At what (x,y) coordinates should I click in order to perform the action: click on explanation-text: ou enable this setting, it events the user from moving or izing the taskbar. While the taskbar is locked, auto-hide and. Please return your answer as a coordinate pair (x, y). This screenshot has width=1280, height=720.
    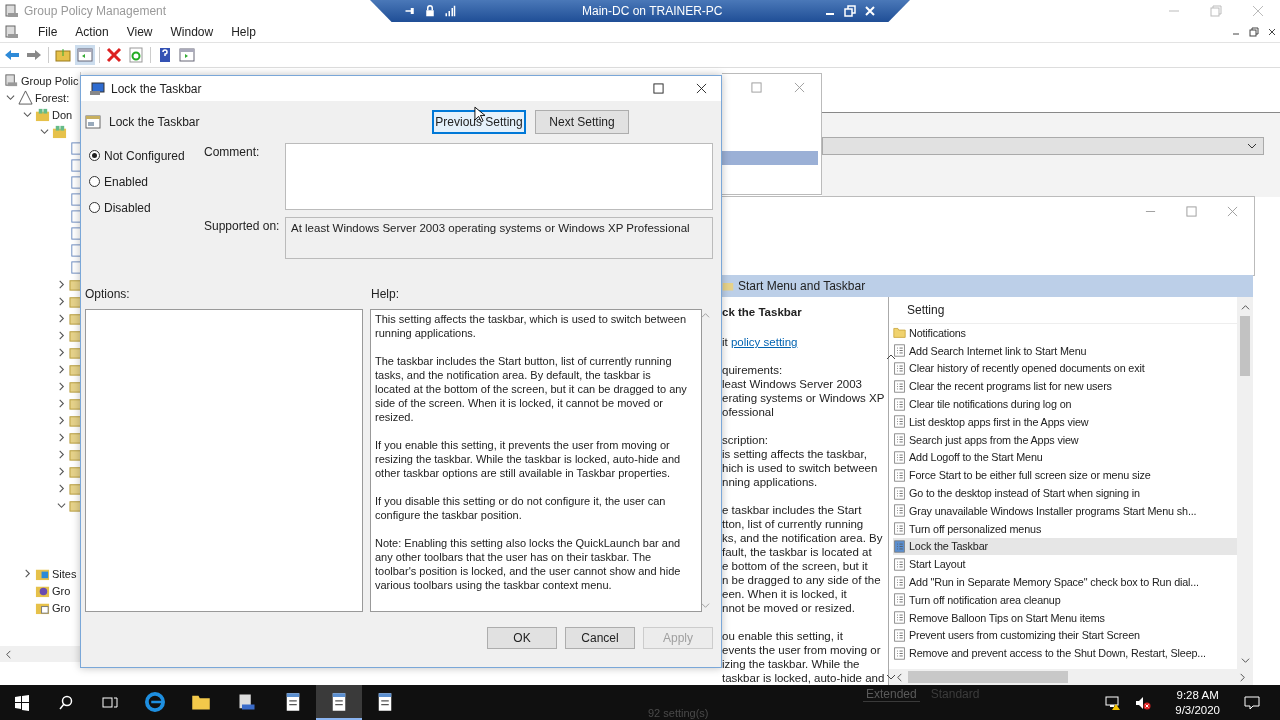
    Looking at the image, I should click on (804, 657).